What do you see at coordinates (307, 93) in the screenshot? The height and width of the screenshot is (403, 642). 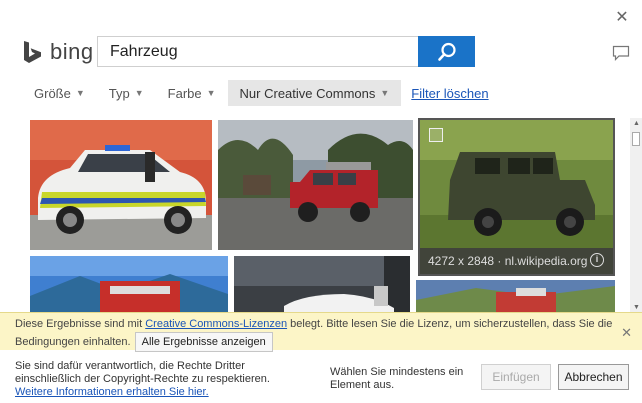 I see `filter-license-label: Nur Creative Commons` at bounding box center [307, 93].